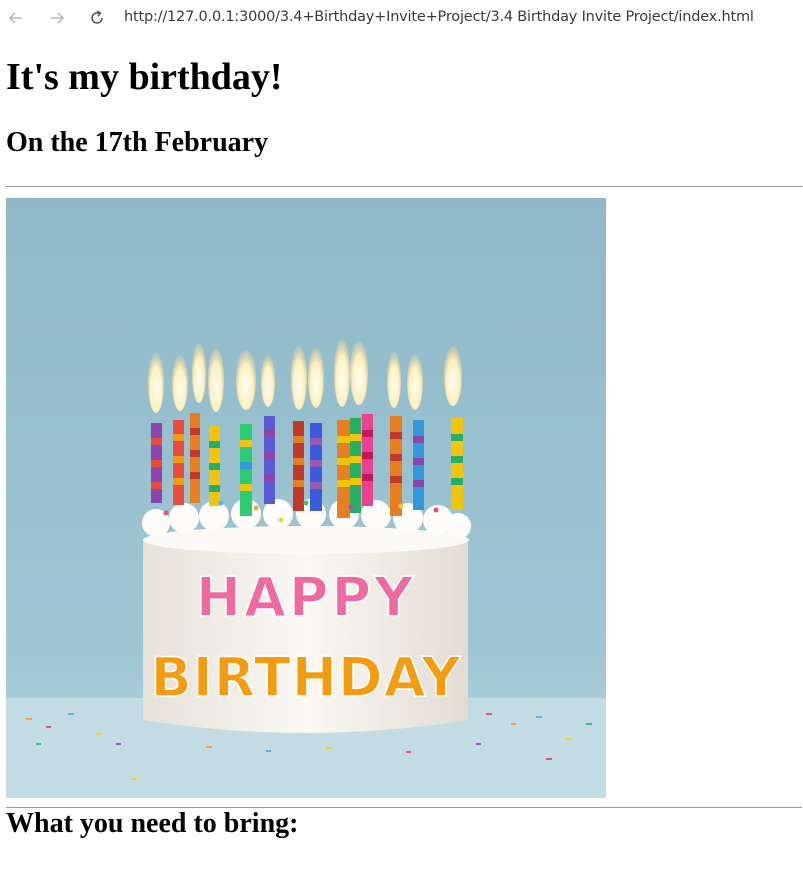 This screenshot has height=893, width=803. I want to click on back-button, so click(16, 18).